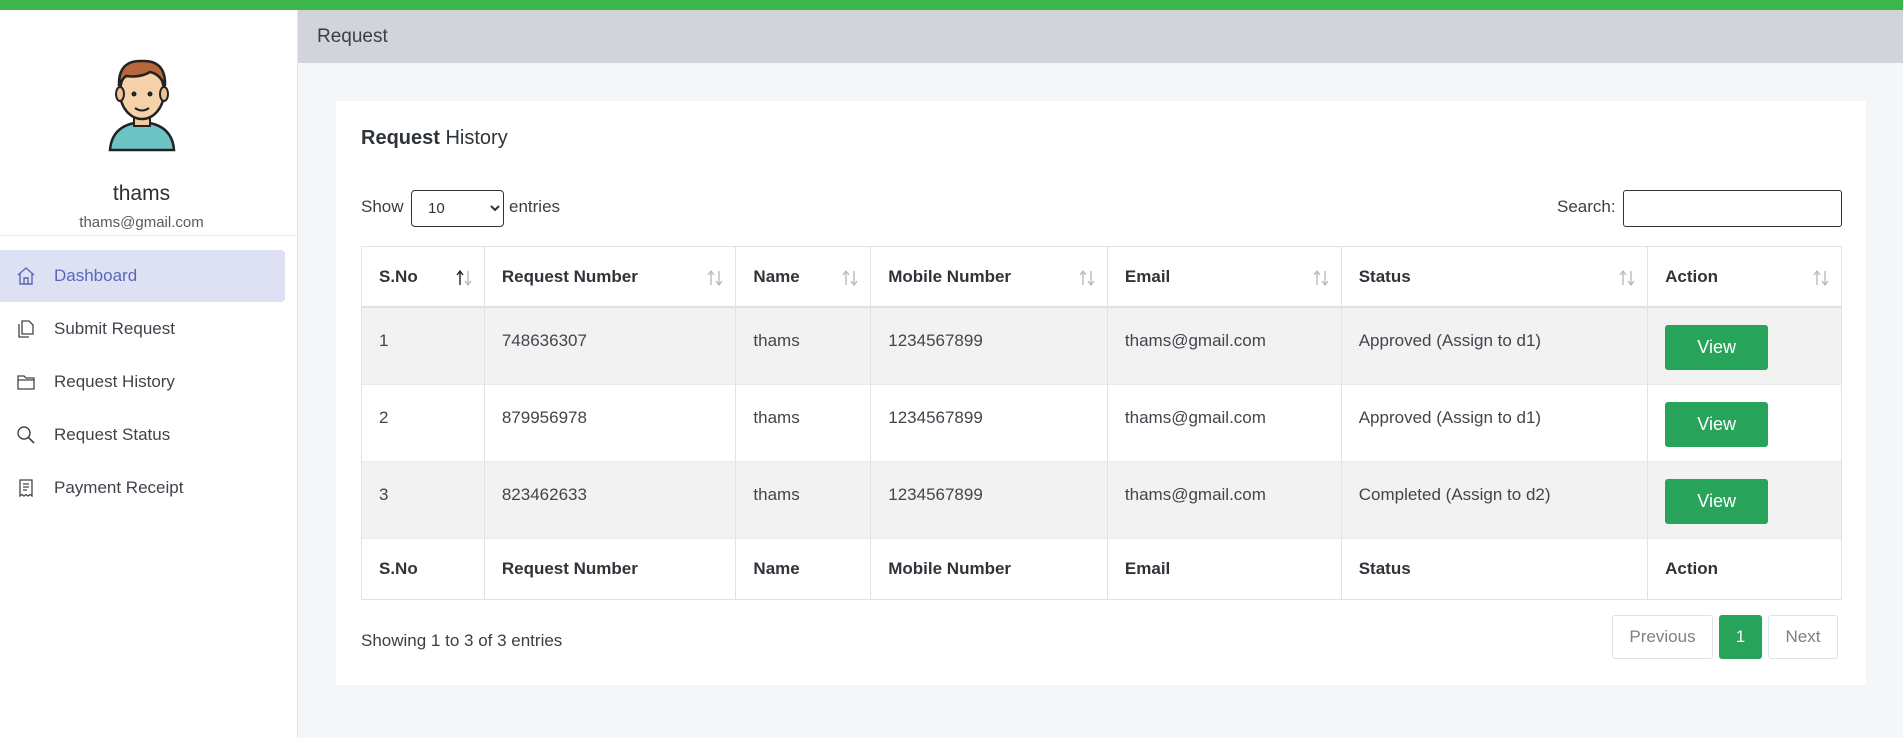 The height and width of the screenshot is (738, 1903). Describe the element at coordinates (112, 434) in the screenshot. I see `sidebar-item-label: Request Status` at that location.